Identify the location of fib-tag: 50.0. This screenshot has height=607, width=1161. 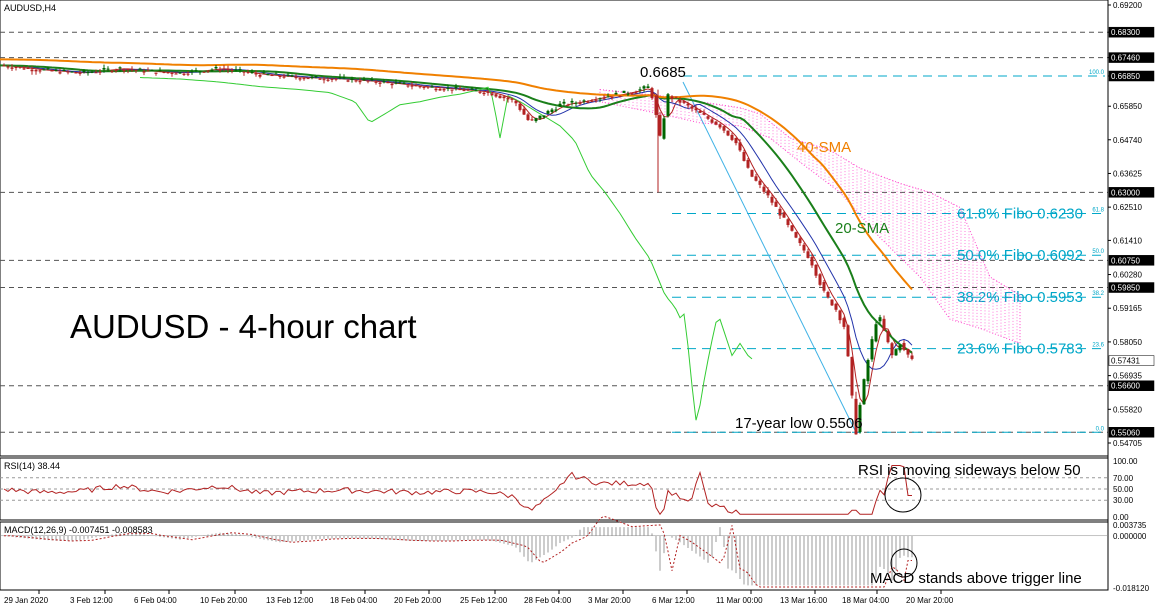
(1098, 252).